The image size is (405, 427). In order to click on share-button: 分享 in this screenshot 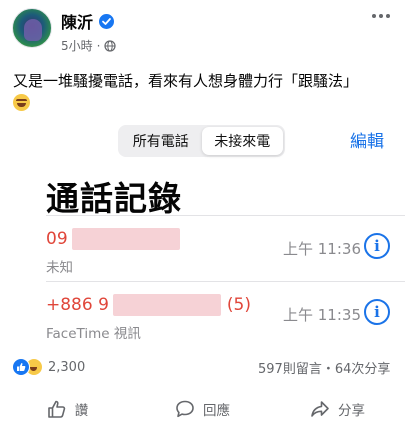, I will do `click(337, 409)`.